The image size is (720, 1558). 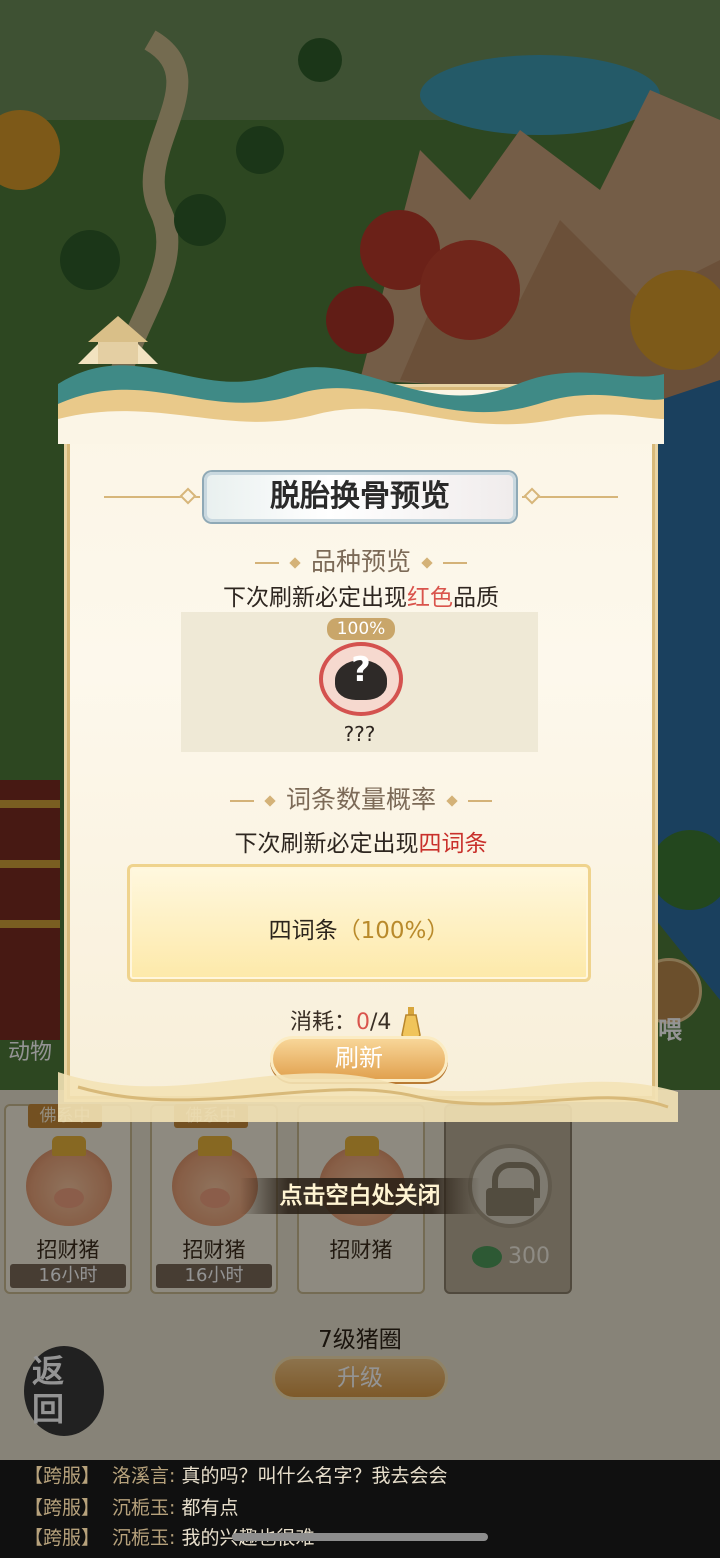 I want to click on breed-description: 下次刷新必定出现红色品质, so click(x=361, y=598).